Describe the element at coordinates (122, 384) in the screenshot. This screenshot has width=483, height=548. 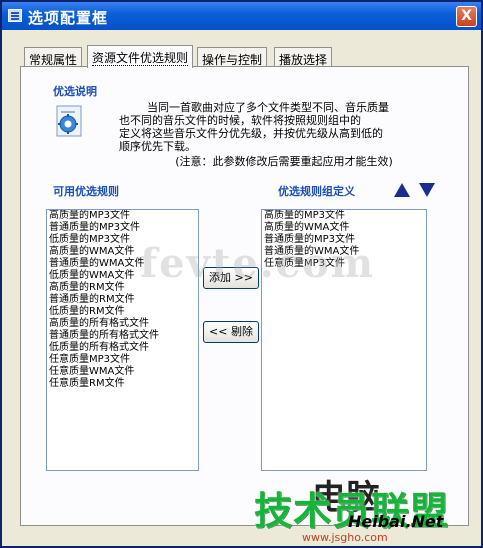
I see `list-item: 任意质量RM文件` at that location.